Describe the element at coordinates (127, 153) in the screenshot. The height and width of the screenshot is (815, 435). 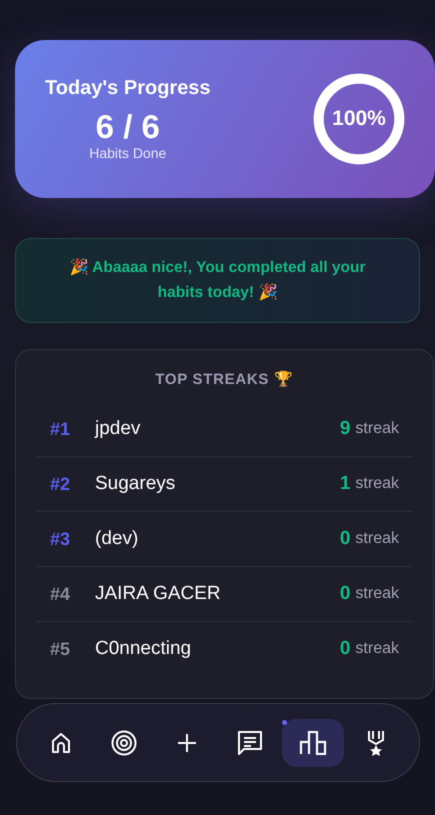
I see `habit-caption: Habits Done` at that location.